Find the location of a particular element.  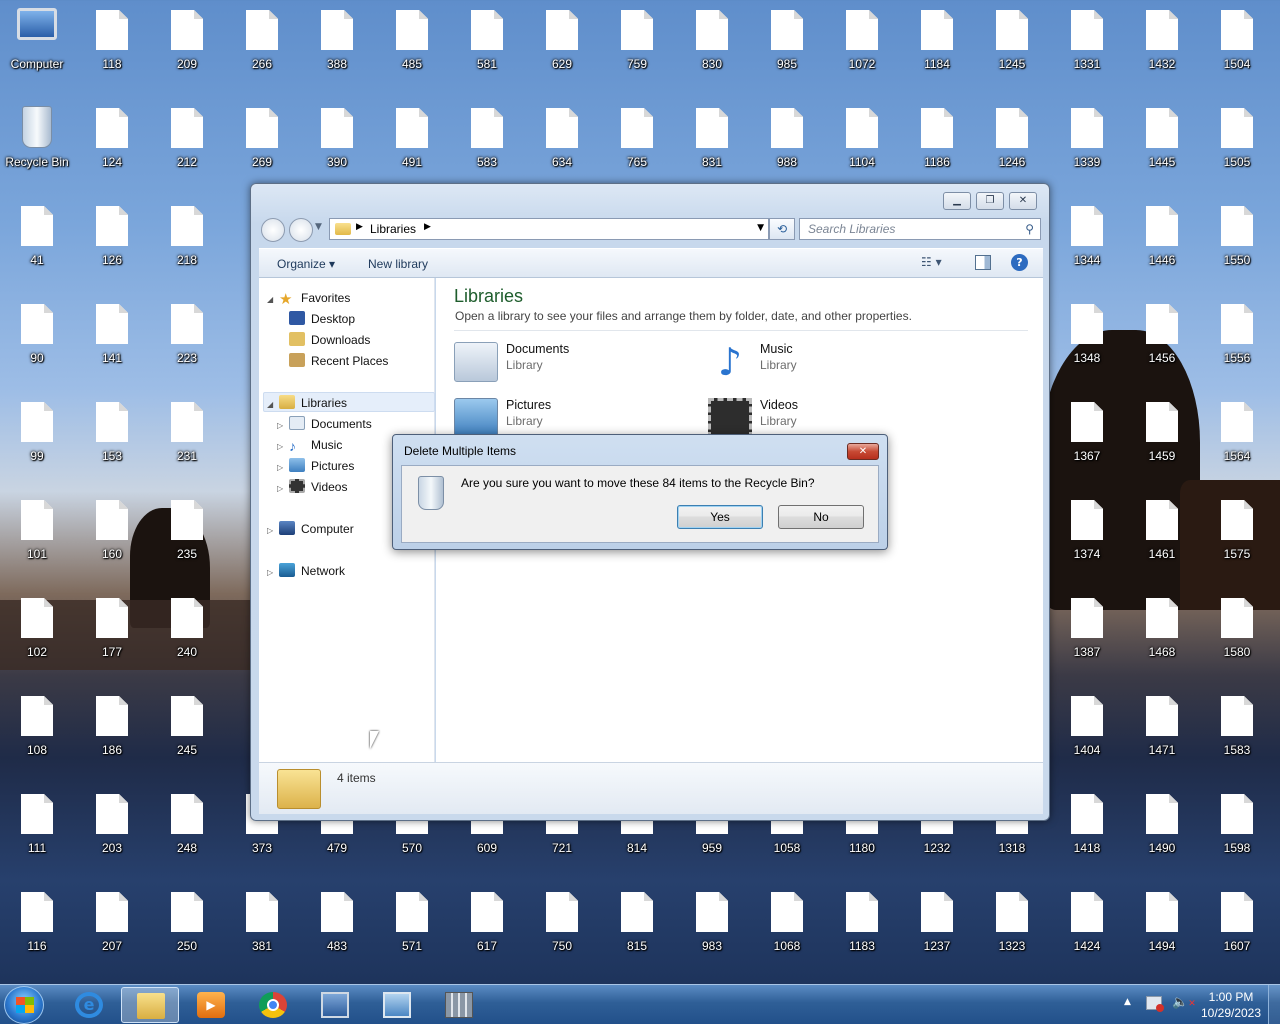

nav-recent-places: Recent Places is located at coordinates (338, 361).